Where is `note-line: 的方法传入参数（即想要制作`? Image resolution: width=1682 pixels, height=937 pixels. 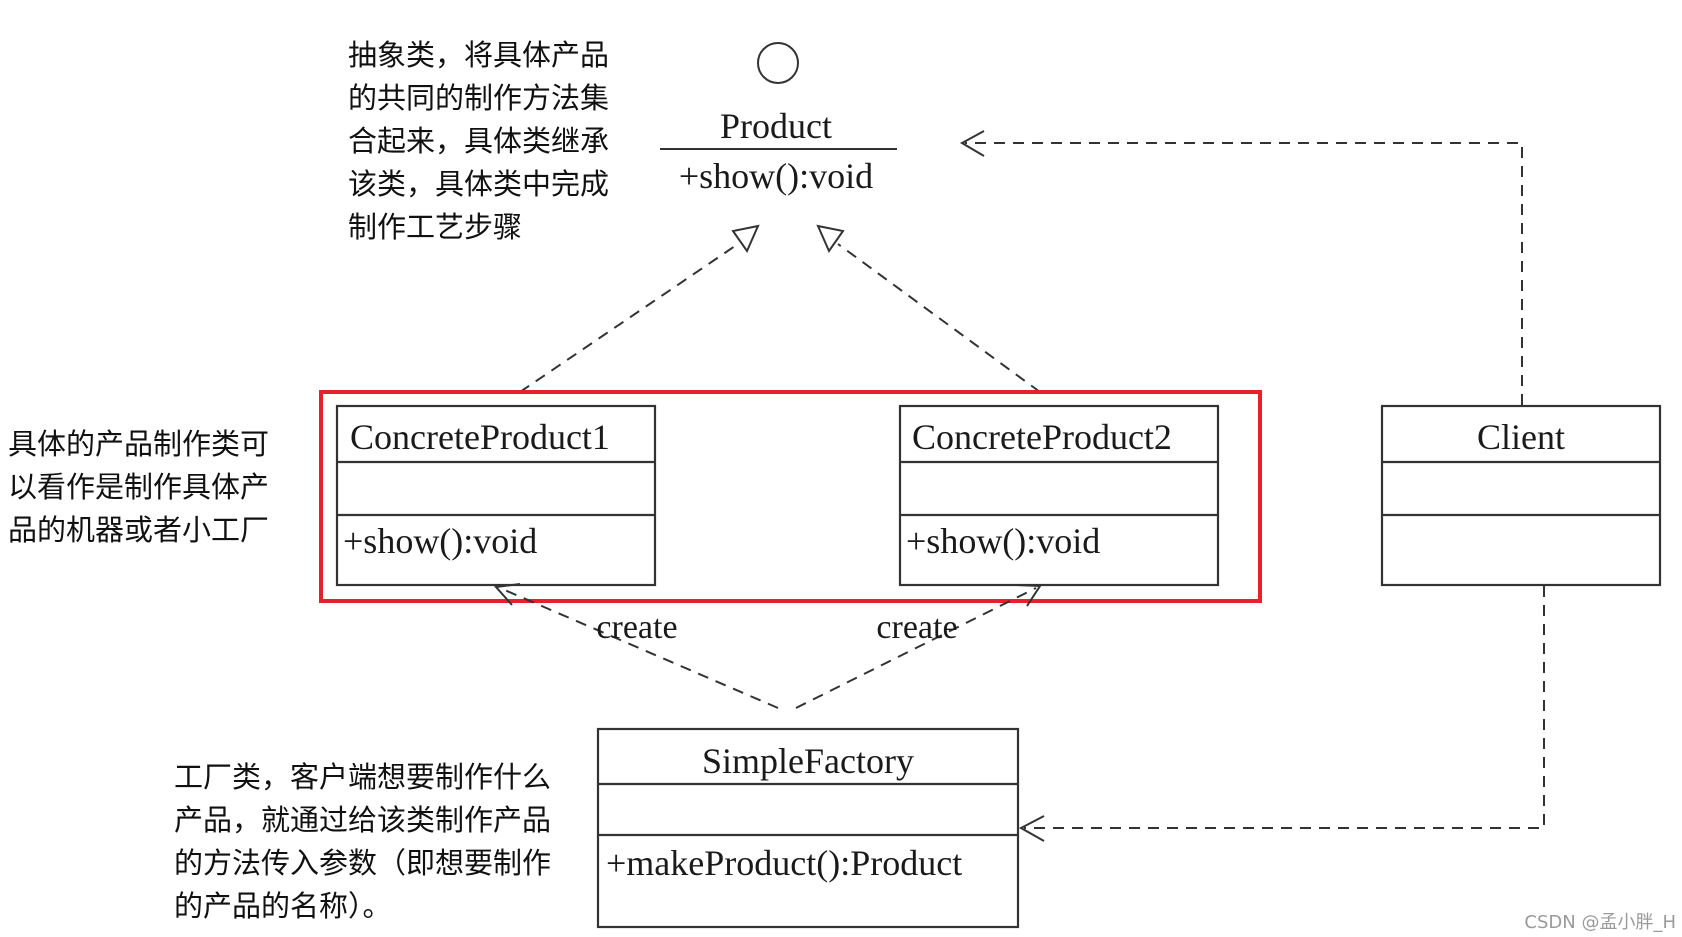 note-line: 的方法传入参数（即想要制作 is located at coordinates (362, 863).